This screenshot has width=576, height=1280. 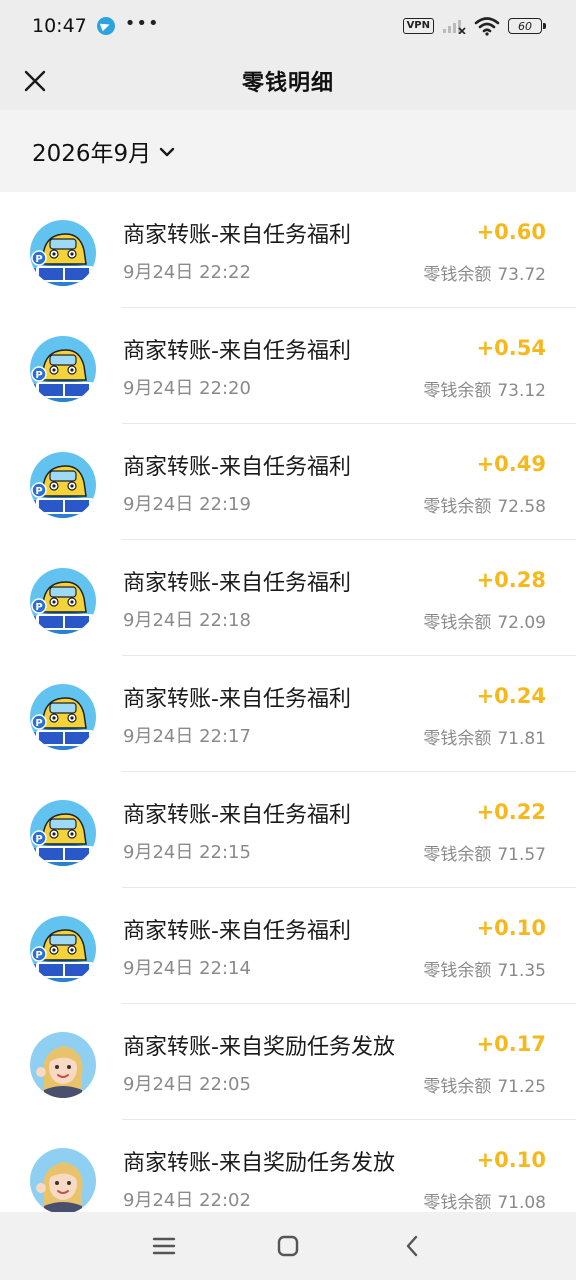 What do you see at coordinates (187, 272) in the screenshot?
I see `transaction-time: 9月24日 22:22` at bounding box center [187, 272].